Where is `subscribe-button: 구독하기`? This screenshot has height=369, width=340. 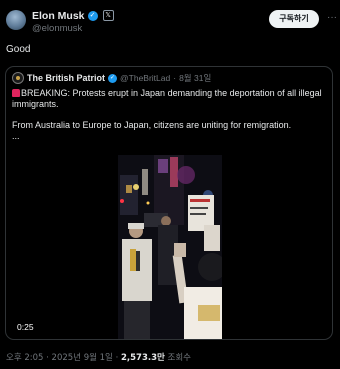
subscribe-button: 구독하기 is located at coordinates (294, 19).